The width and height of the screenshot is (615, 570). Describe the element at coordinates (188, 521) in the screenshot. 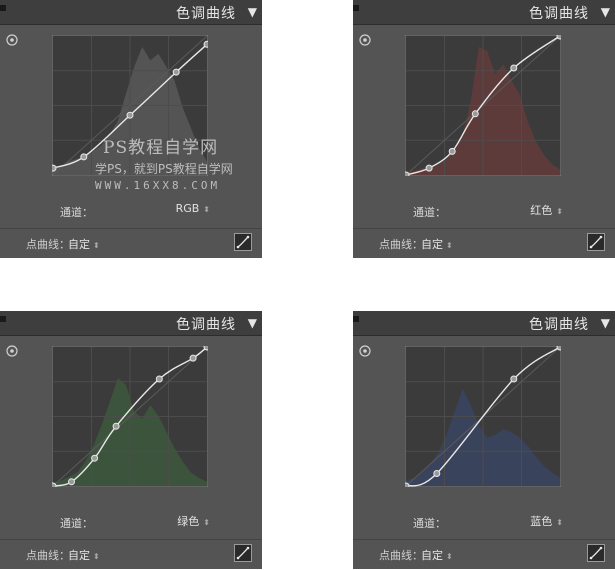

I see `channel-value: 绿色` at that location.